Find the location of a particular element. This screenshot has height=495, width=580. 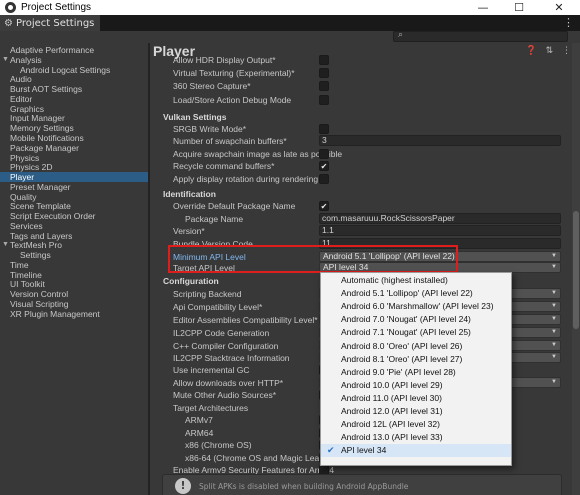

sidebar-item-label: Preset Manager is located at coordinates (40, 187).